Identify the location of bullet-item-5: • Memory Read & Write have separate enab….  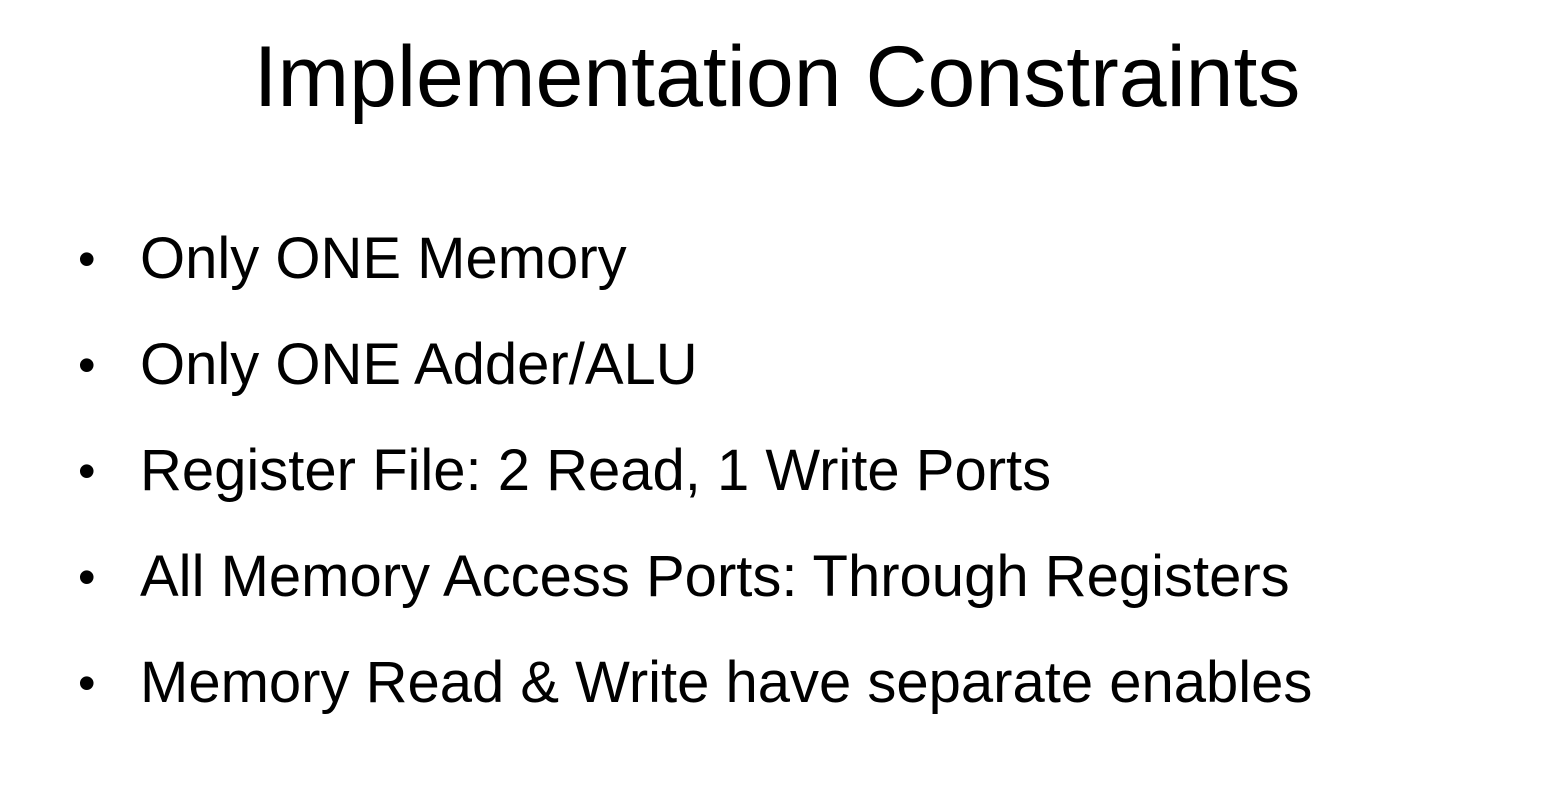
(808, 683).